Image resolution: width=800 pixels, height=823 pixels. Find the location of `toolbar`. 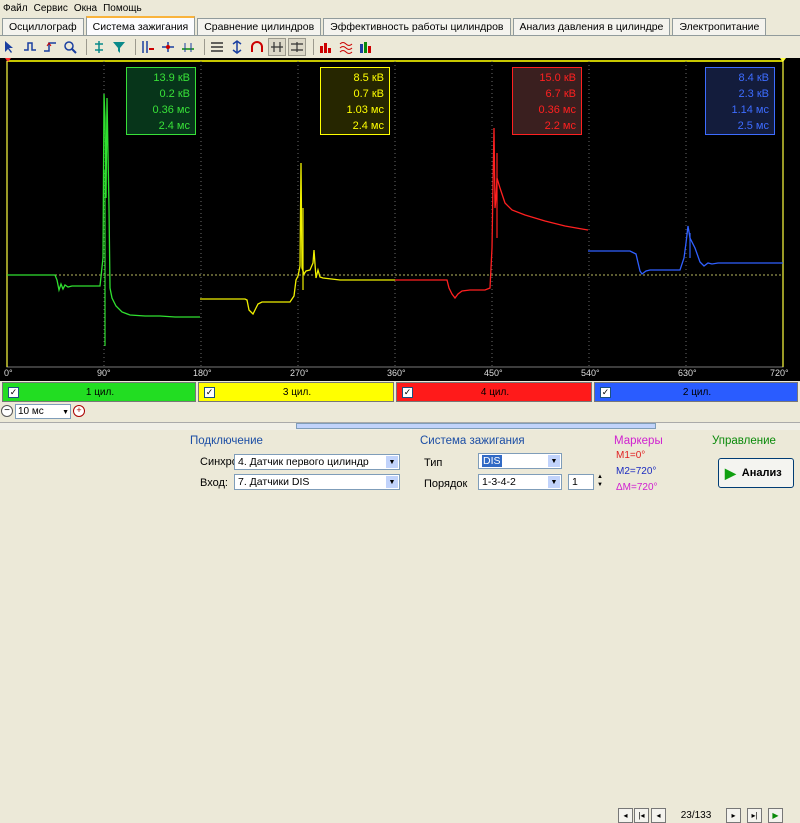

toolbar is located at coordinates (400, 47).